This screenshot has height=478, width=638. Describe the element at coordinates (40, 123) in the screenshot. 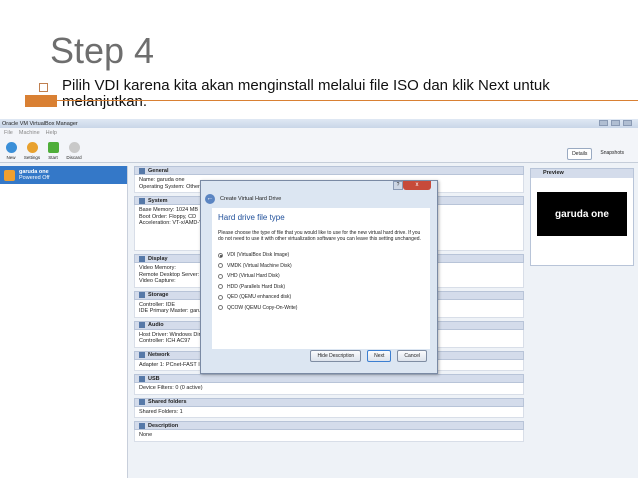

I see `window-title: Oracle VM VirtualBox Manager` at that location.